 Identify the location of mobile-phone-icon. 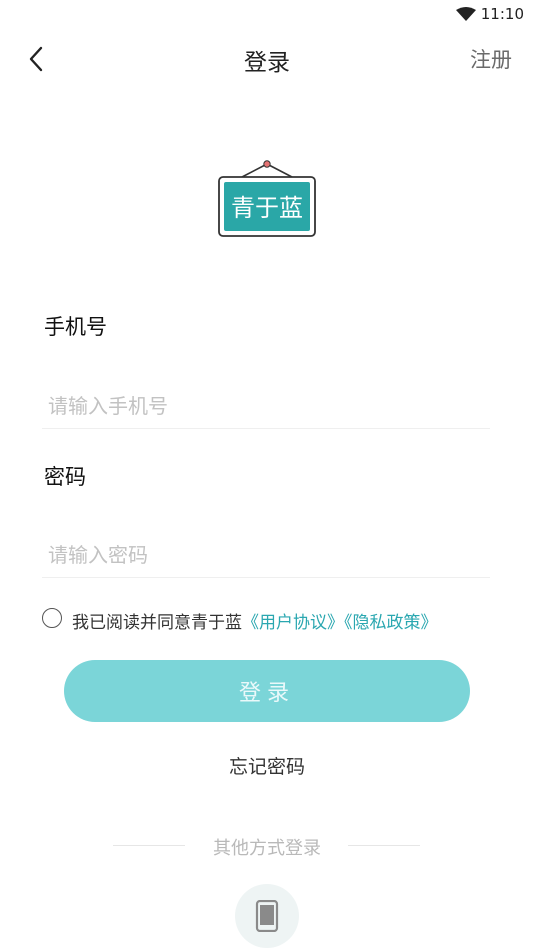
(267, 916).